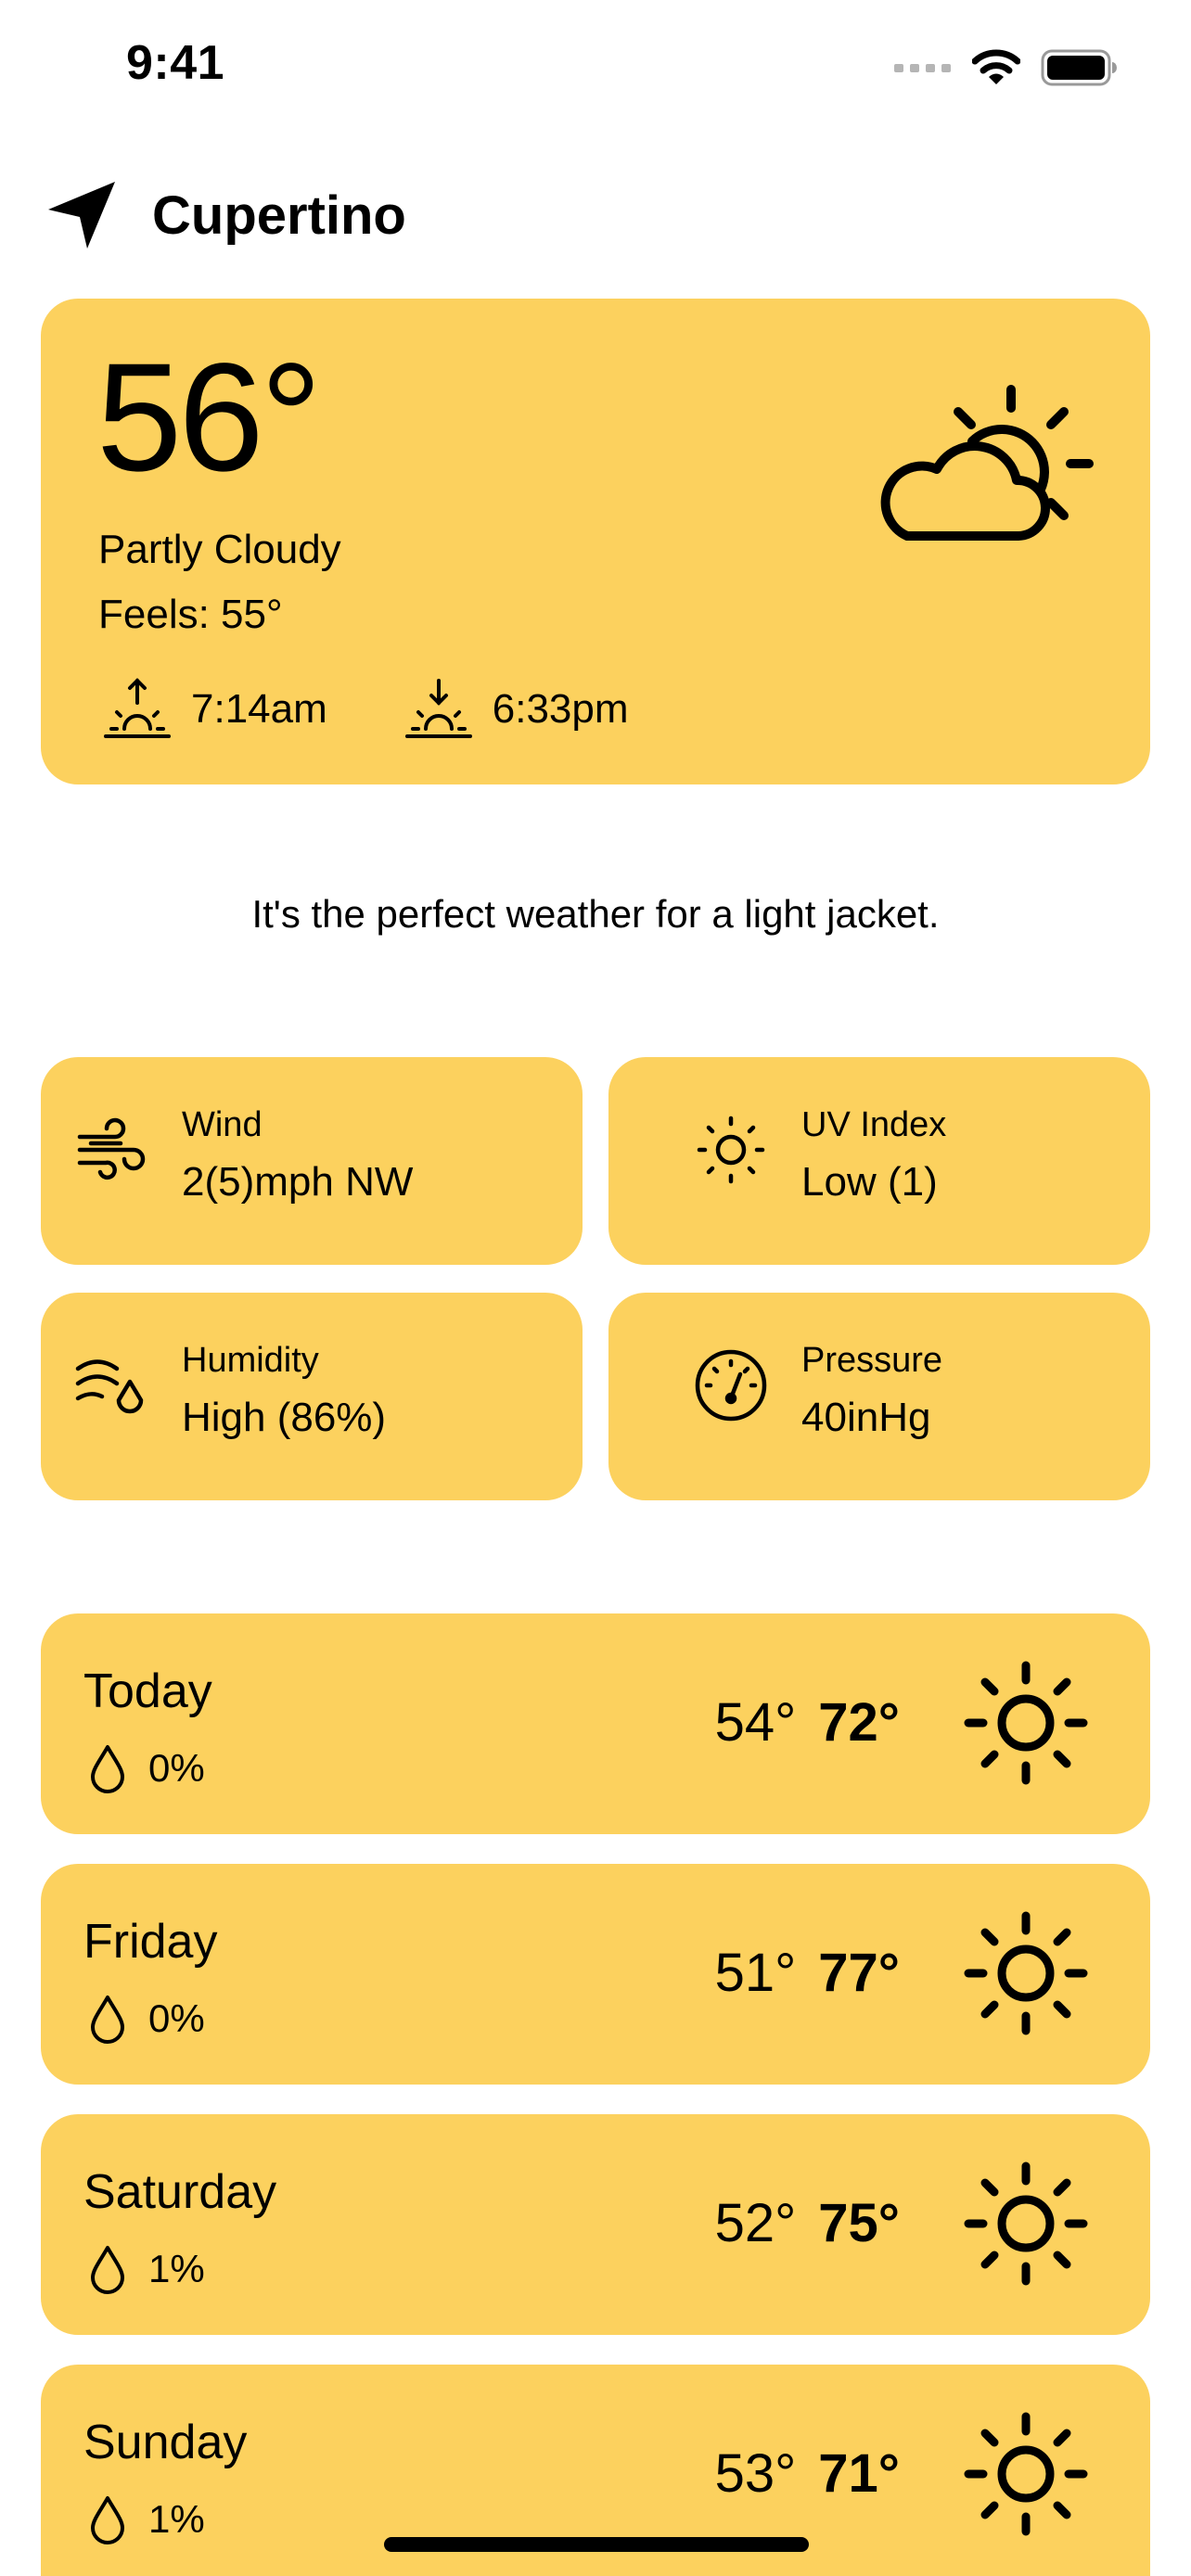 The height and width of the screenshot is (2576, 1191). What do you see at coordinates (859, 1722) in the screenshot?
I see `high-temp: 72°` at bounding box center [859, 1722].